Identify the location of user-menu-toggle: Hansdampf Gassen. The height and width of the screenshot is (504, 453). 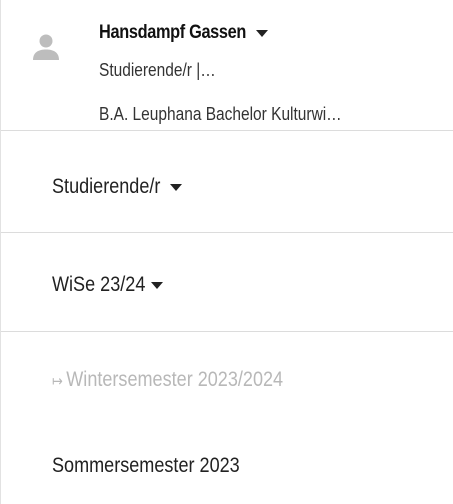
(183, 33).